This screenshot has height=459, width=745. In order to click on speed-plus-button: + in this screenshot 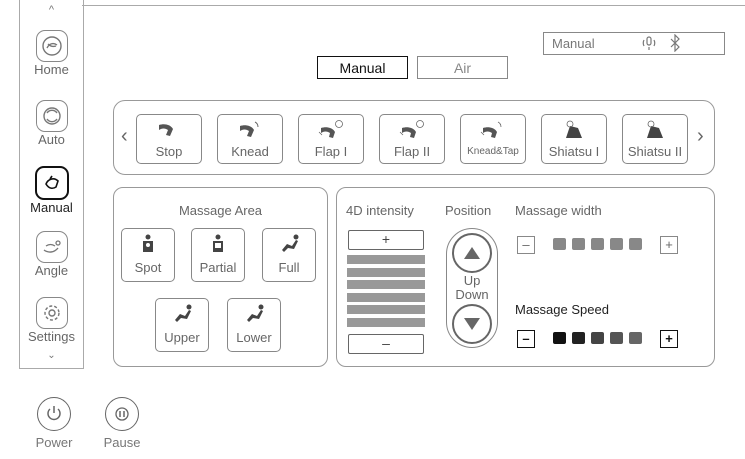, I will do `click(669, 339)`.